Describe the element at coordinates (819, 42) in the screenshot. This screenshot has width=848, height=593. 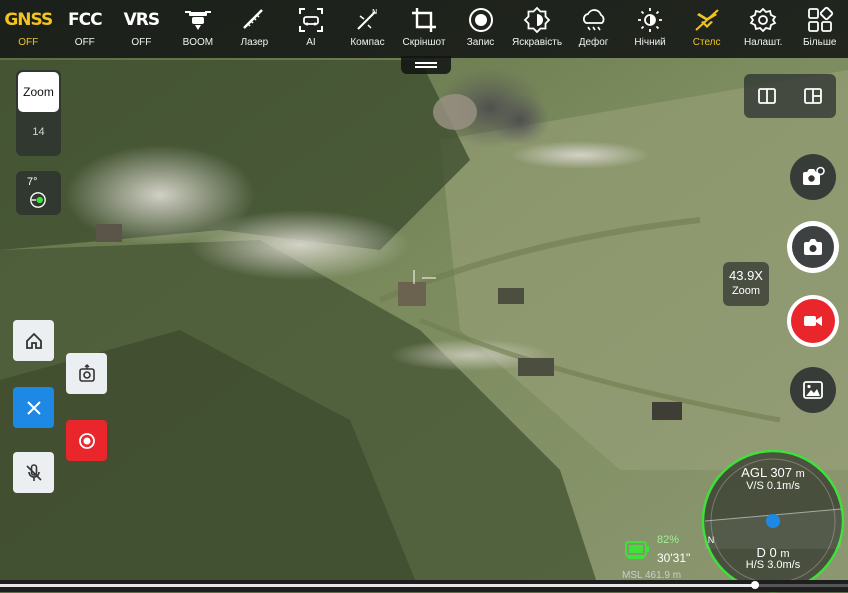
I see `toolbar-more-label: Більше` at that location.